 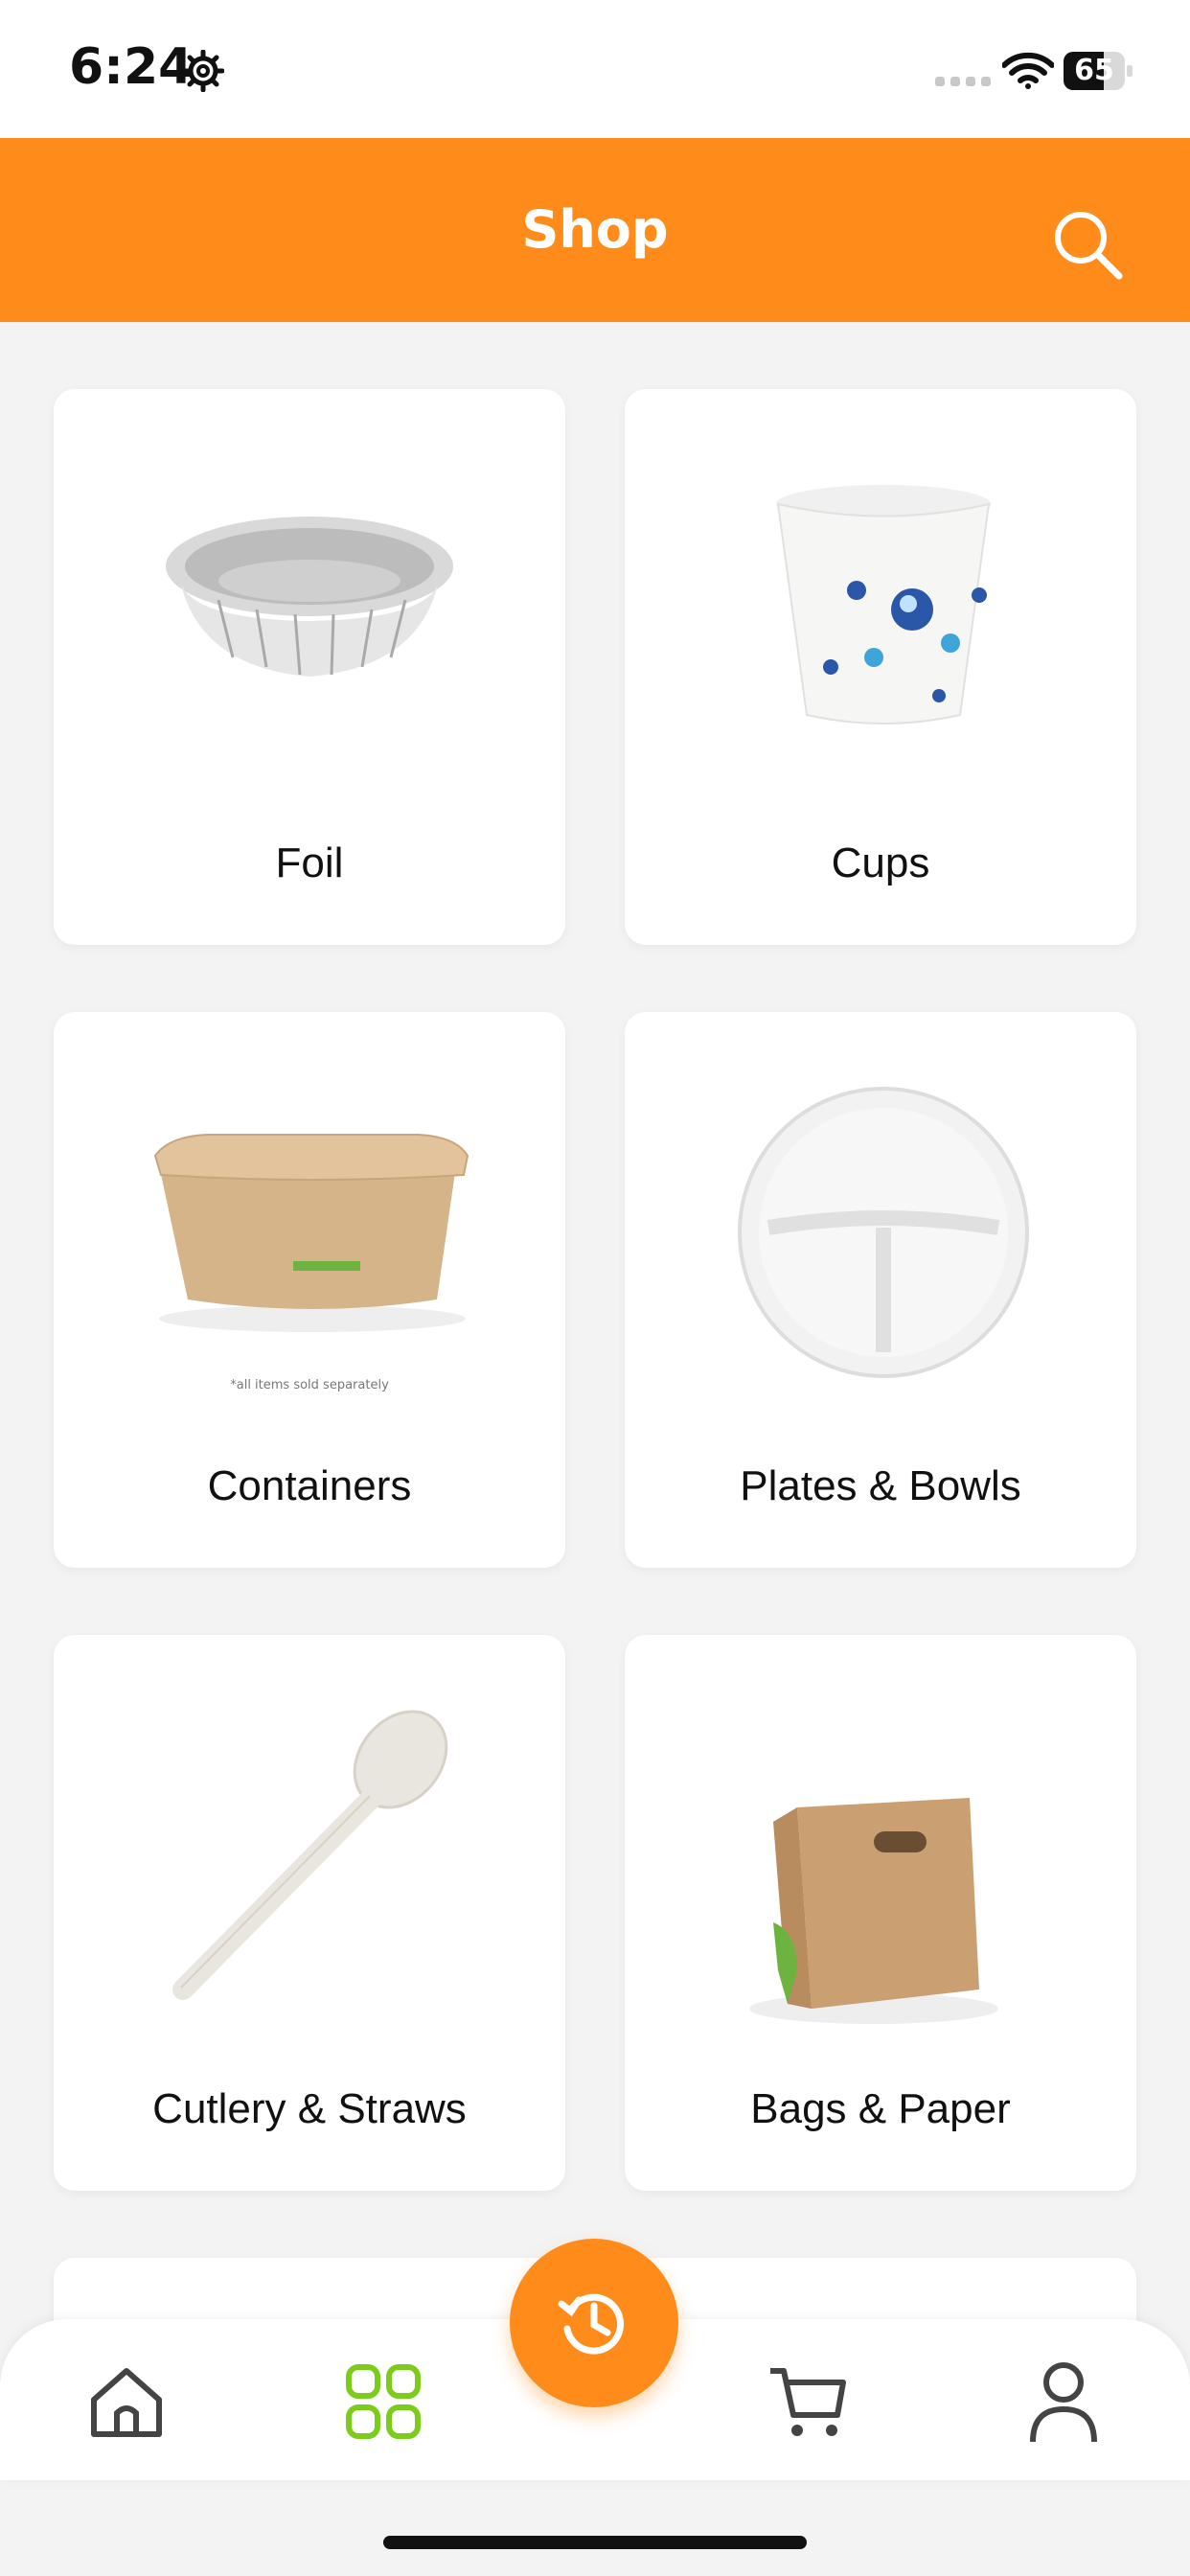 What do you see at coordinates (310, 1485) in the screenshot?
I see `category-label: Containers` at bounding box center [310, 1485].